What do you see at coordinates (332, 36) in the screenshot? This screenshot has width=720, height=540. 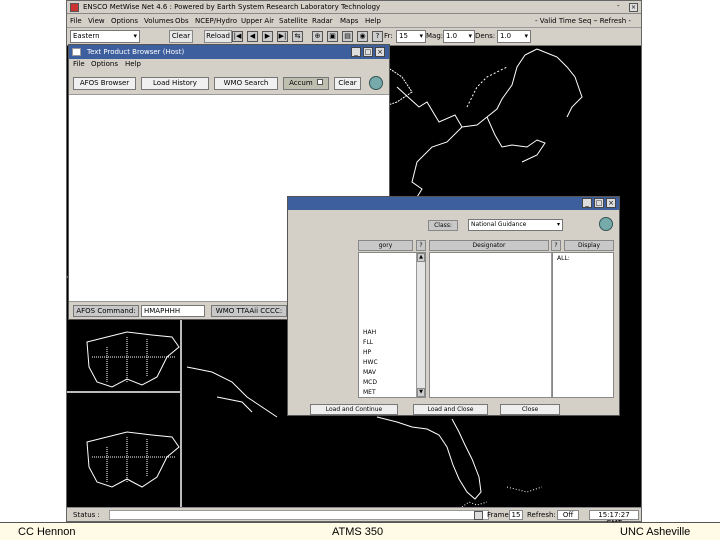 I see `image-icon: ▣` at bounding box center [332, 36].